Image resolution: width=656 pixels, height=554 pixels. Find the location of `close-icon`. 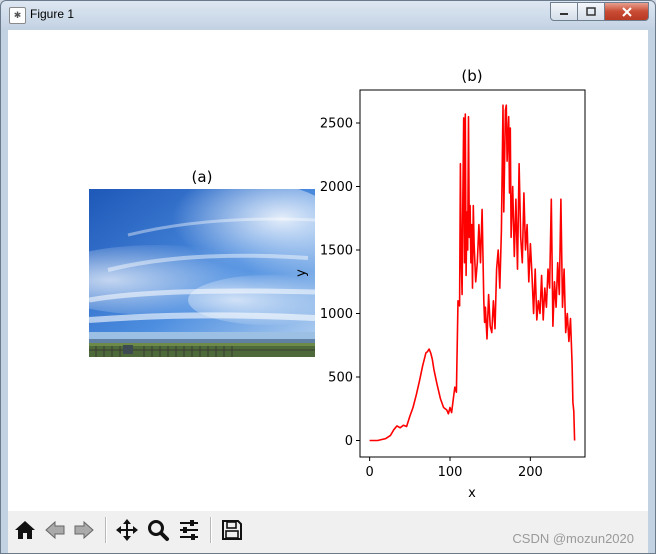

close-icon is located at coordinates (626, 11).